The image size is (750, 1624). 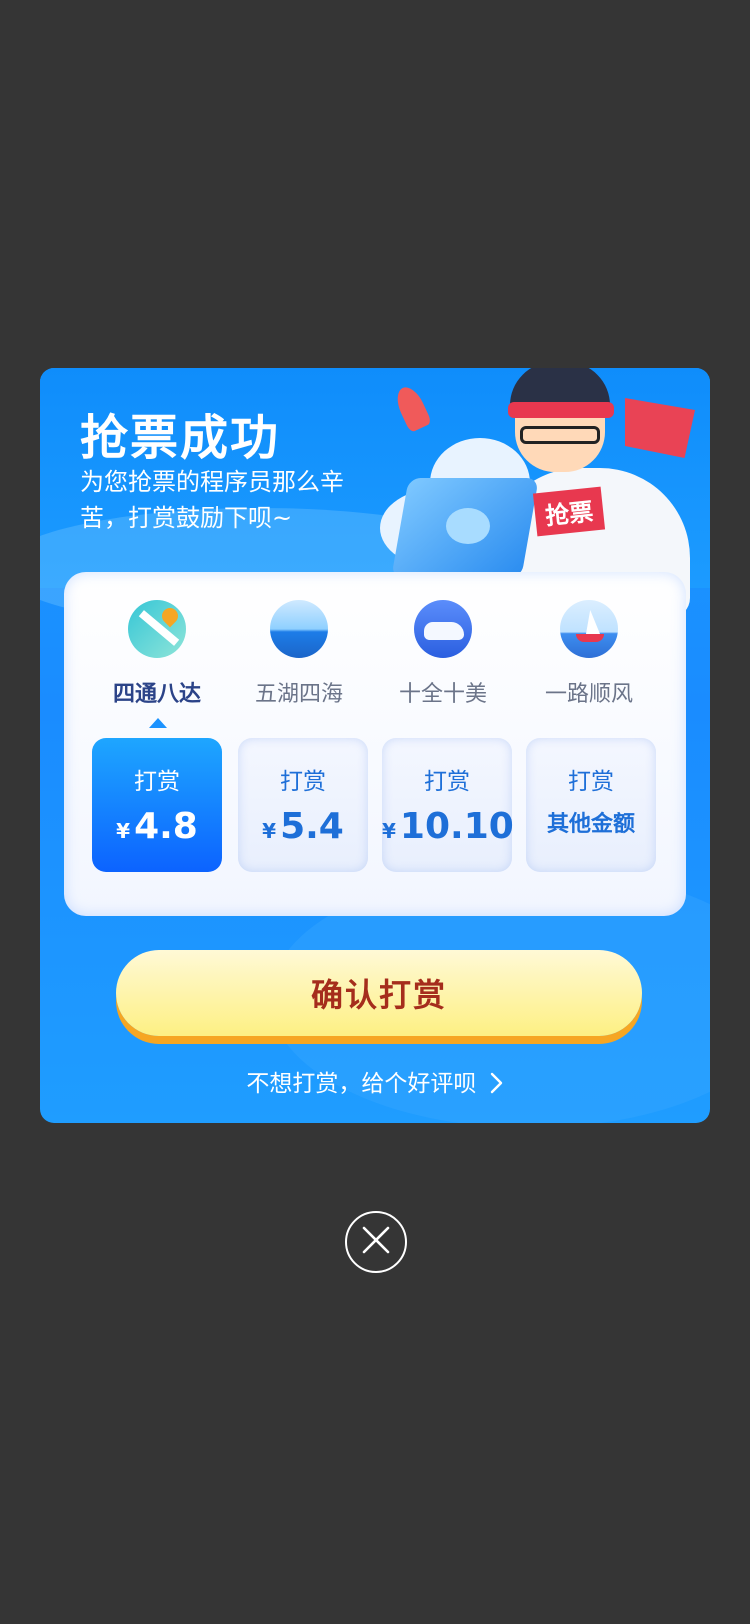 I want to click on close-icon, so click(x=376, y=1242).